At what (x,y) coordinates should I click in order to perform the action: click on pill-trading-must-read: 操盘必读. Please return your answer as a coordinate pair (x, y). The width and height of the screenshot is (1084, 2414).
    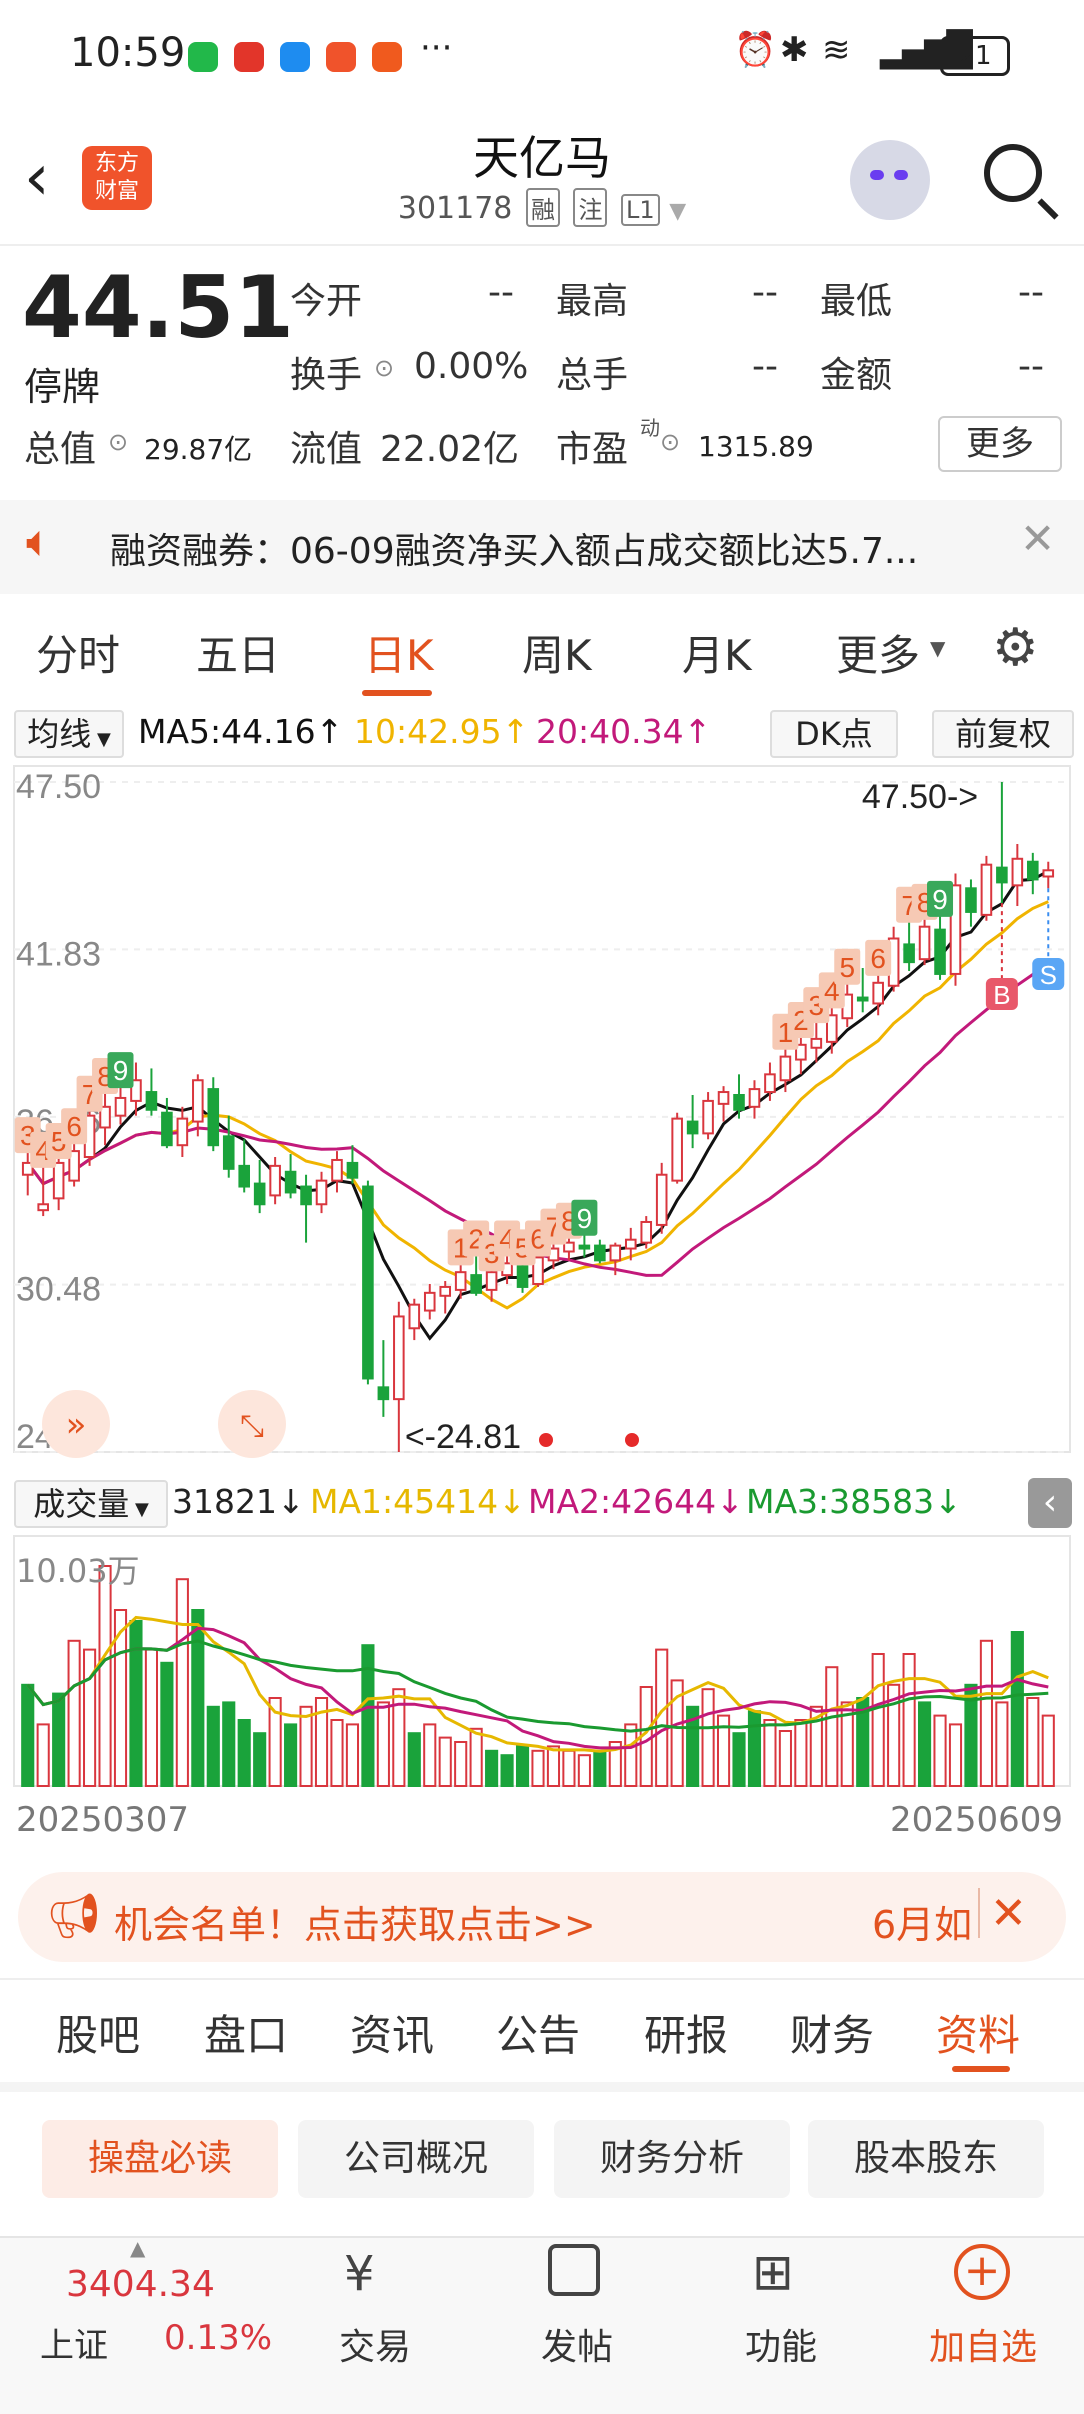
    Looking at the image, I should click on (160, 2159).